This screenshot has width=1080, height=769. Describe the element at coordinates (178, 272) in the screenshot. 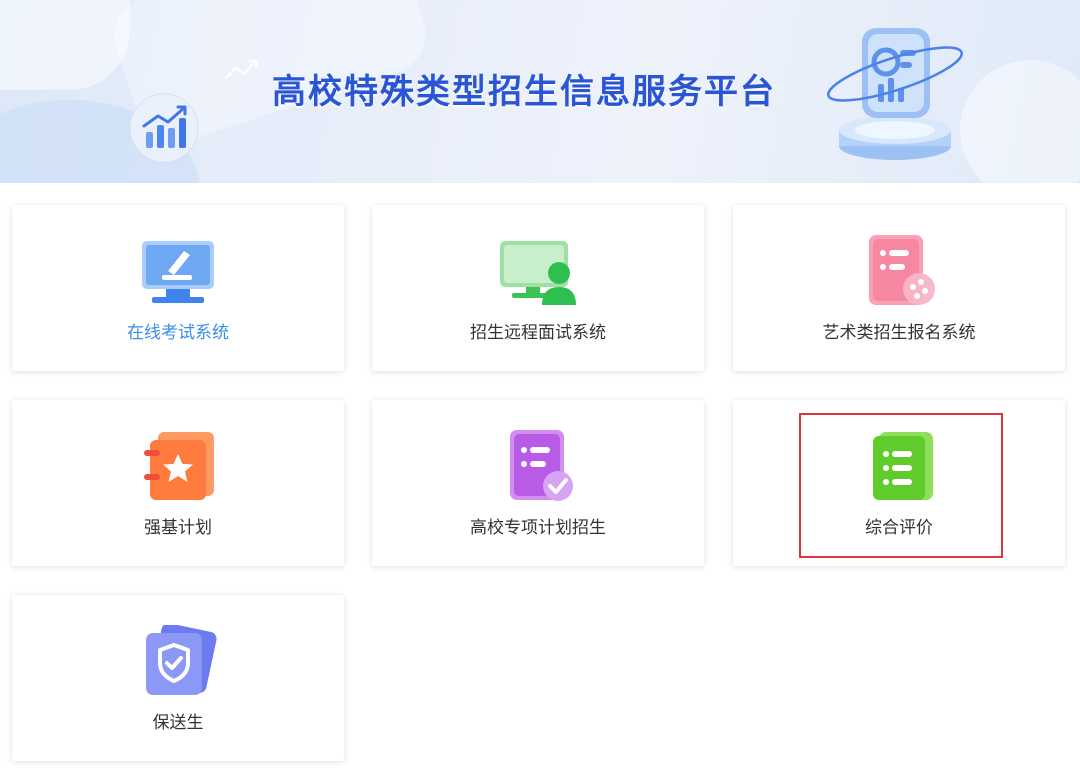

I see `monitor-pen-icon` at that location.